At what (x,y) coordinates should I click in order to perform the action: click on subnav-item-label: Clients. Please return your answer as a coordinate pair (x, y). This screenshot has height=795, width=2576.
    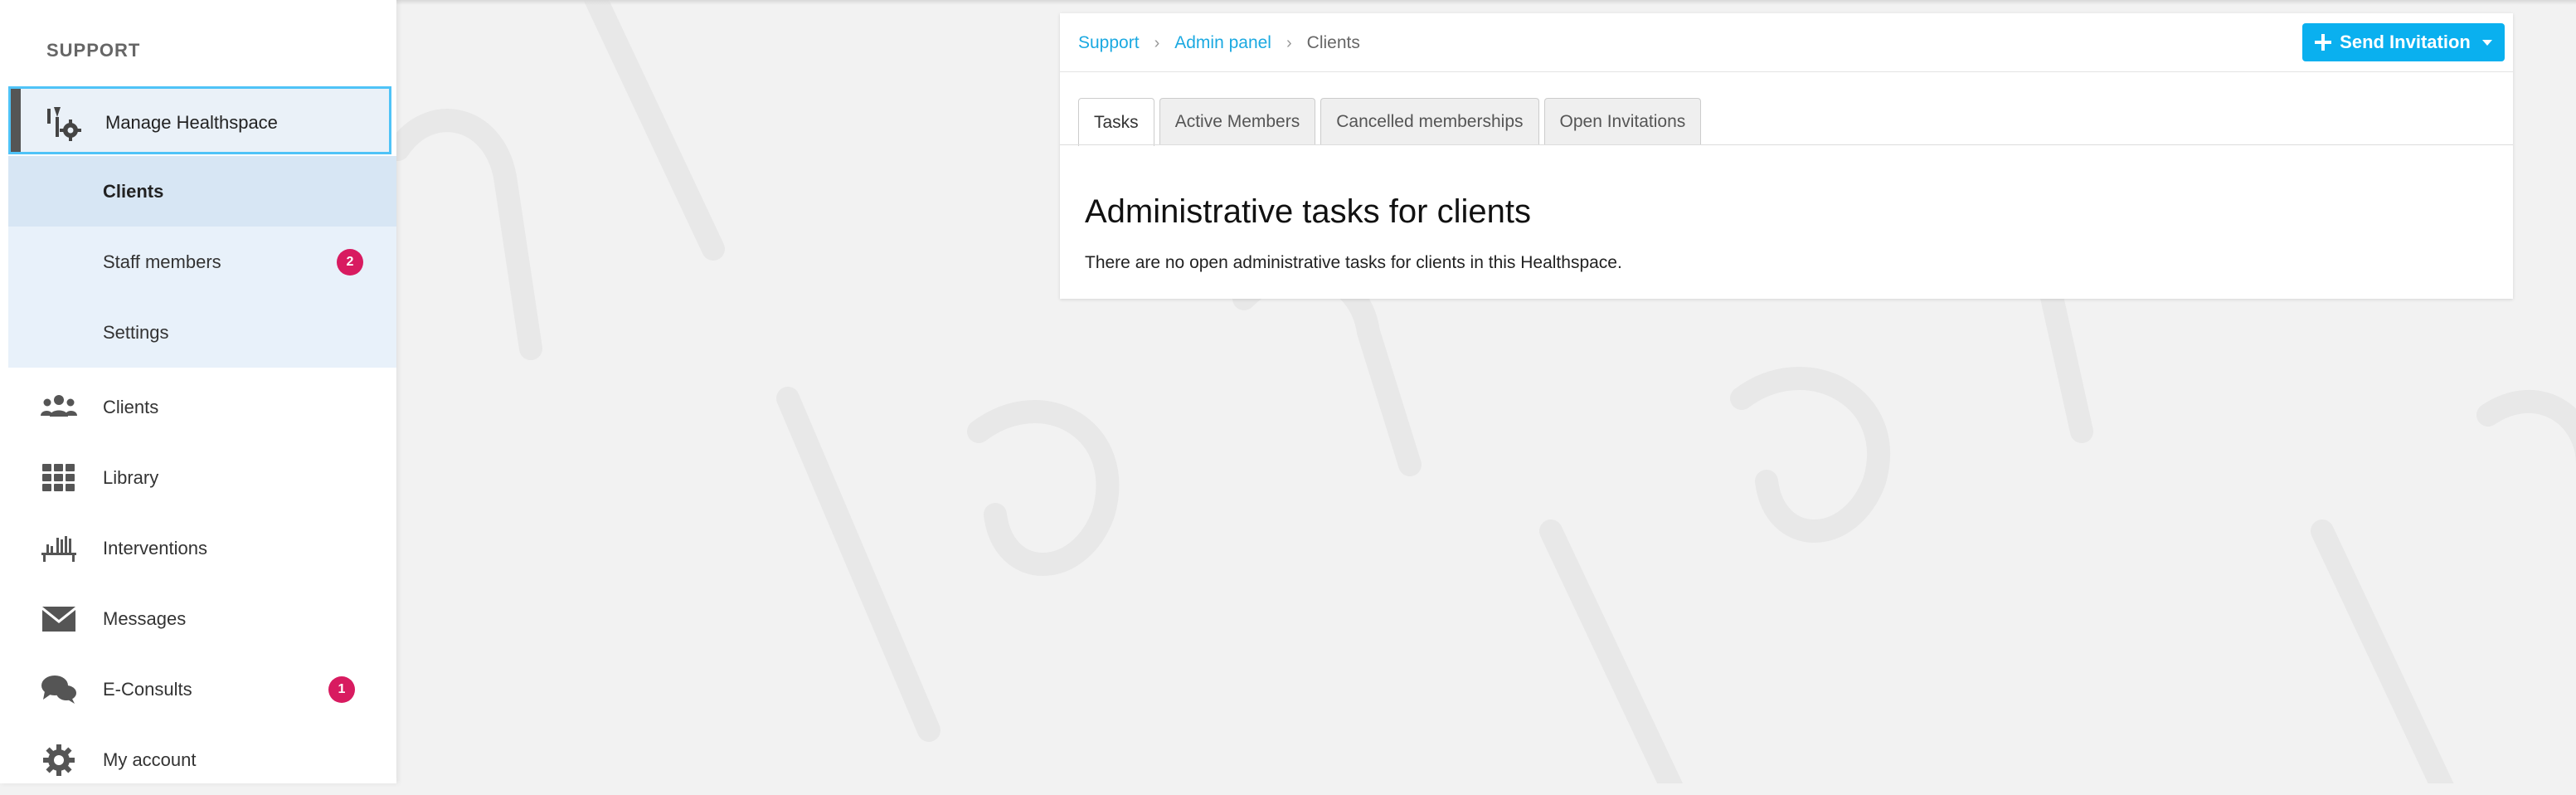
    Looking at the image, I should click on (133, 191).